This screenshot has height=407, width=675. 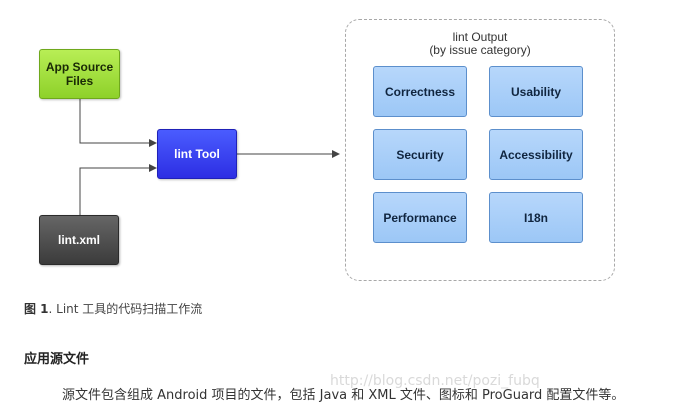 What do you see at coordinates (79, 240) in the screenshot?
I see `lint-xml-box: lint.xml` at bounding box center [79, 240].